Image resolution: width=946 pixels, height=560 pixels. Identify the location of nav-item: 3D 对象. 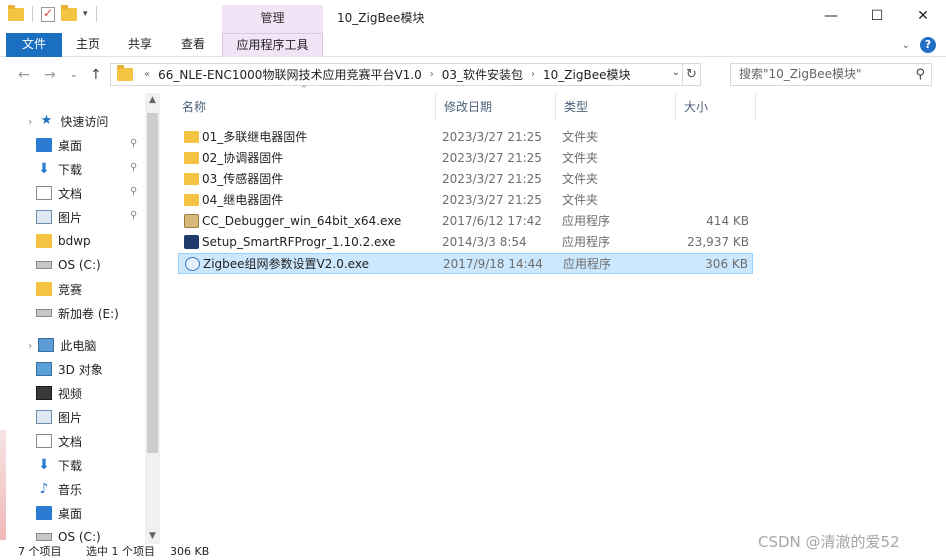
(69, 369).